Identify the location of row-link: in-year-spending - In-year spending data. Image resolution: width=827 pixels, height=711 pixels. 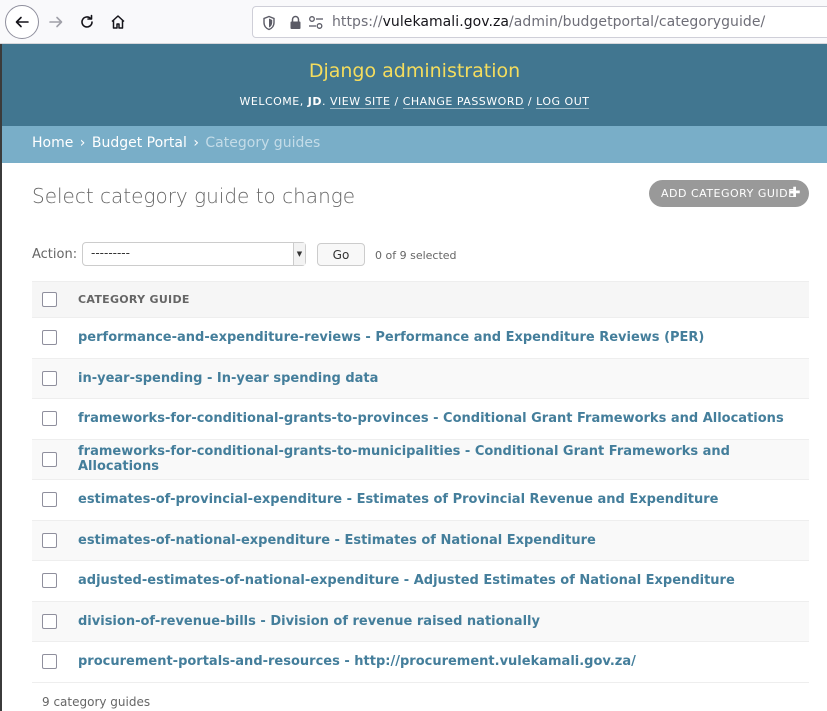
(228, 378).